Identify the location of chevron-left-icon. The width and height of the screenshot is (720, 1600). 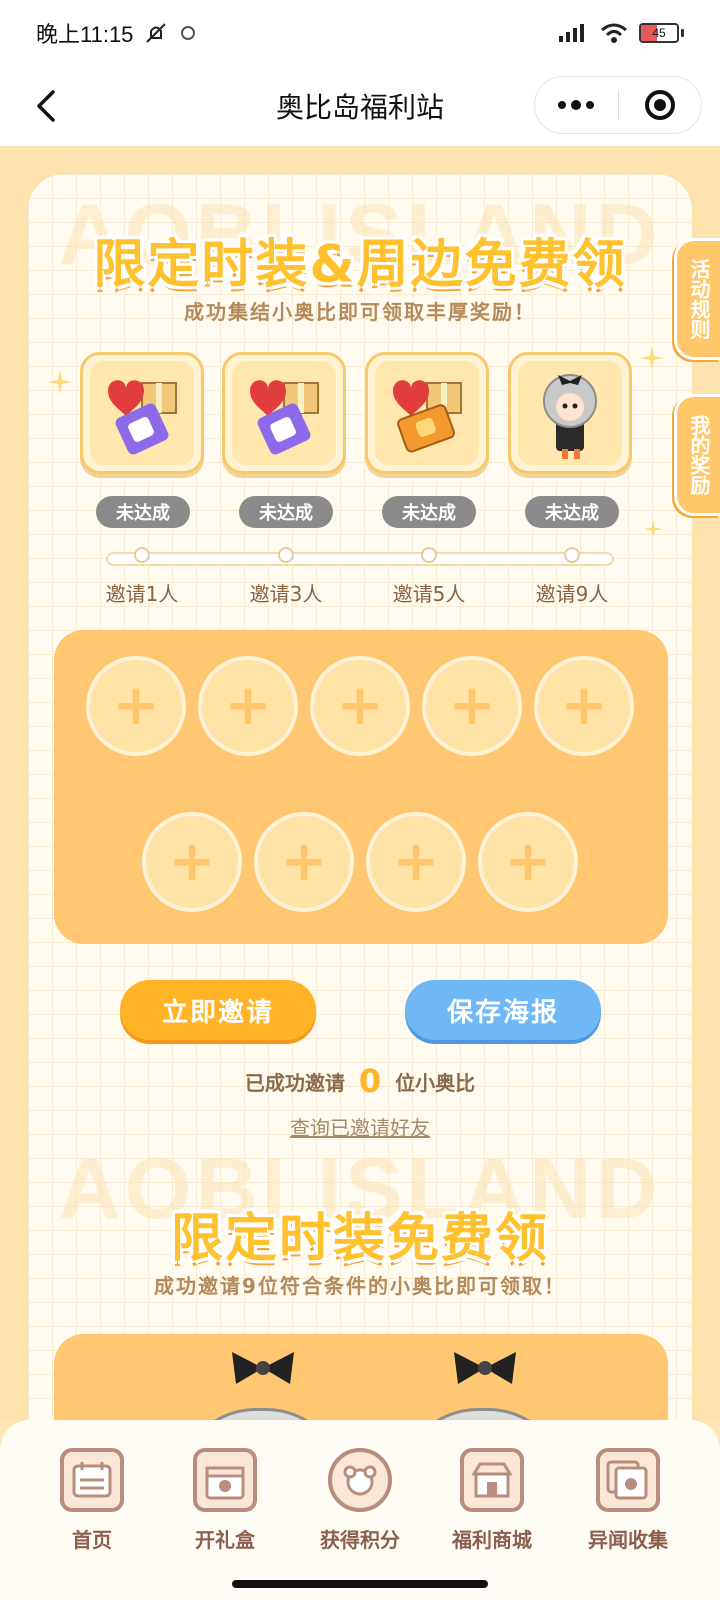
(46, 106).